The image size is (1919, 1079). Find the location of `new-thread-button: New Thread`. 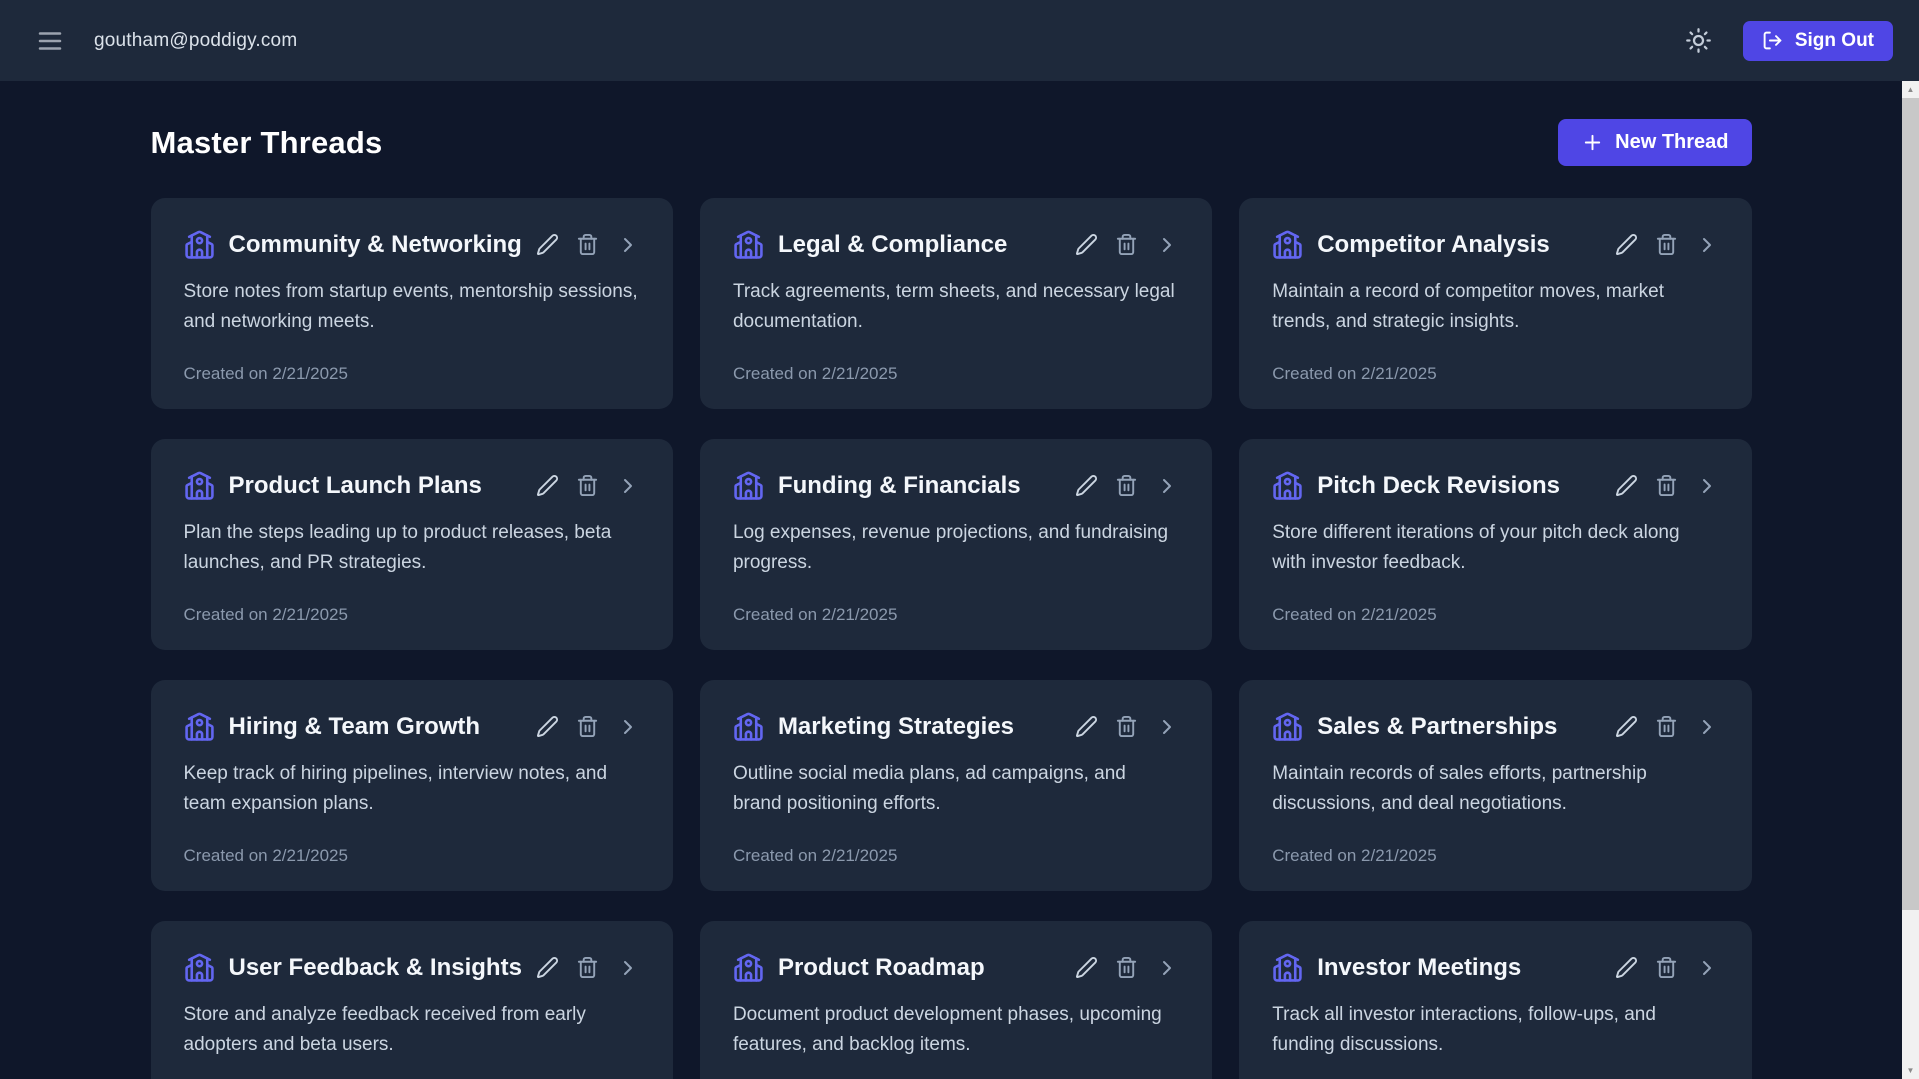

new-thread-button: New Thread is located at coordinates (1655, 142).